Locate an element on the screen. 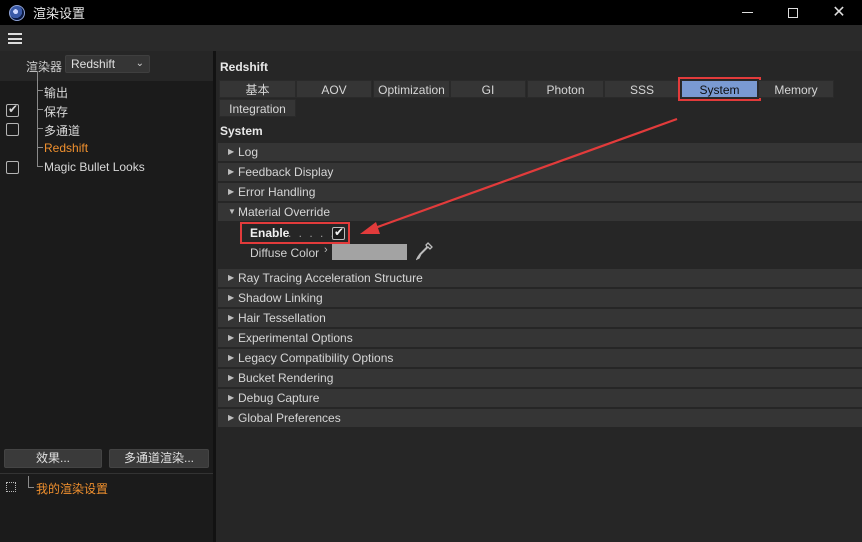  renderer-row: 渲染器 Redshift ⌄ is located at coordinates (106, 66).